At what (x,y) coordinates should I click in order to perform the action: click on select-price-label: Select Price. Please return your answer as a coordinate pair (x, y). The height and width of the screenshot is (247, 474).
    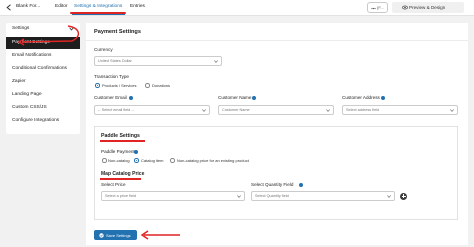
    Looking at the image, I should click on (113, 184).